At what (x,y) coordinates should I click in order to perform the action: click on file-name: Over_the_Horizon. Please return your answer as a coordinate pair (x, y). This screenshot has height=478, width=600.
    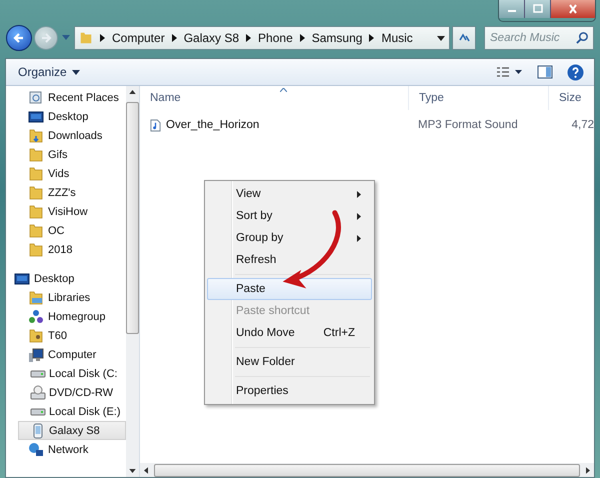
    Looking at the image, I should click on (213, 125).